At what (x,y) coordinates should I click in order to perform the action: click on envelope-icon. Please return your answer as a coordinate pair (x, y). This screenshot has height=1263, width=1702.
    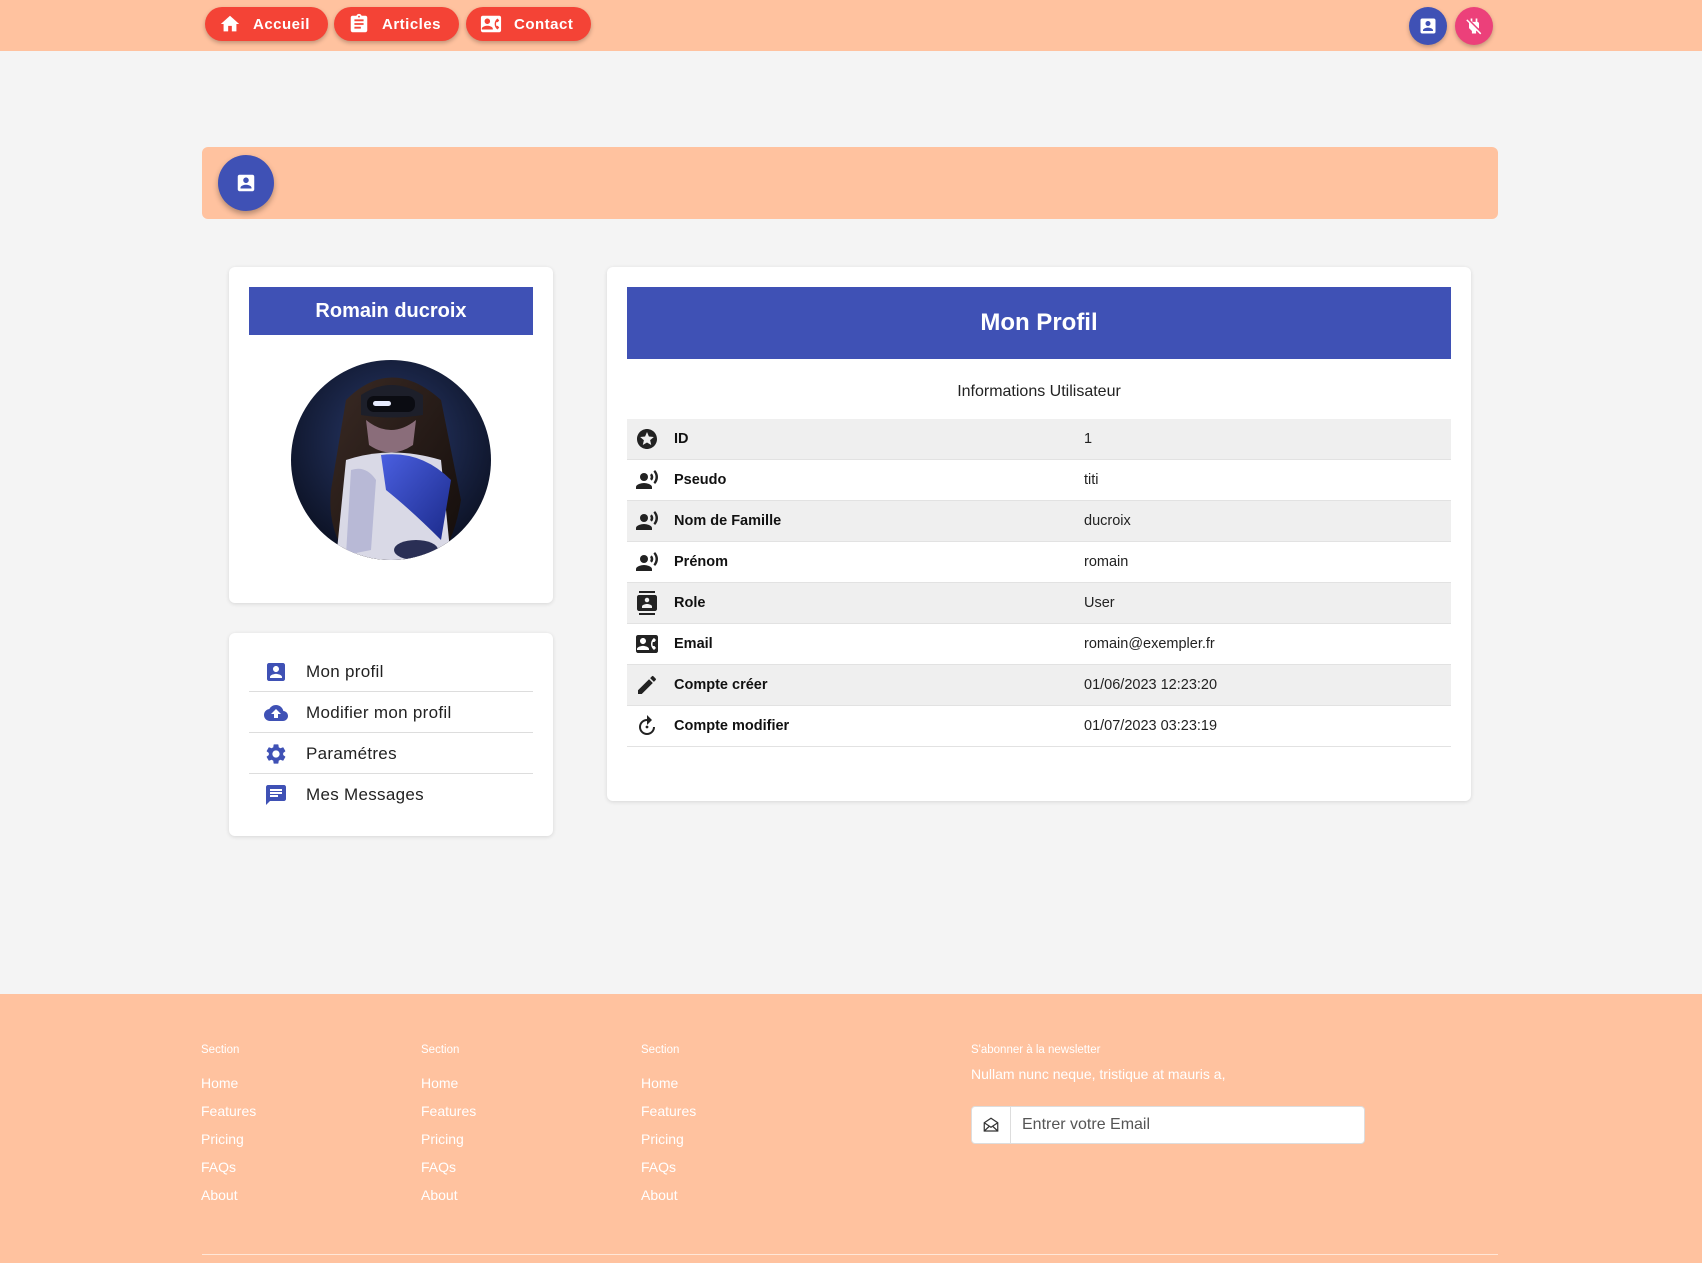
    Looking at the image, I should click on (991, 1125).